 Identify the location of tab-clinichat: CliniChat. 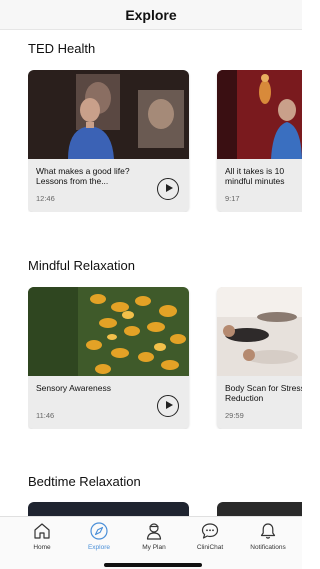
(210, 536).